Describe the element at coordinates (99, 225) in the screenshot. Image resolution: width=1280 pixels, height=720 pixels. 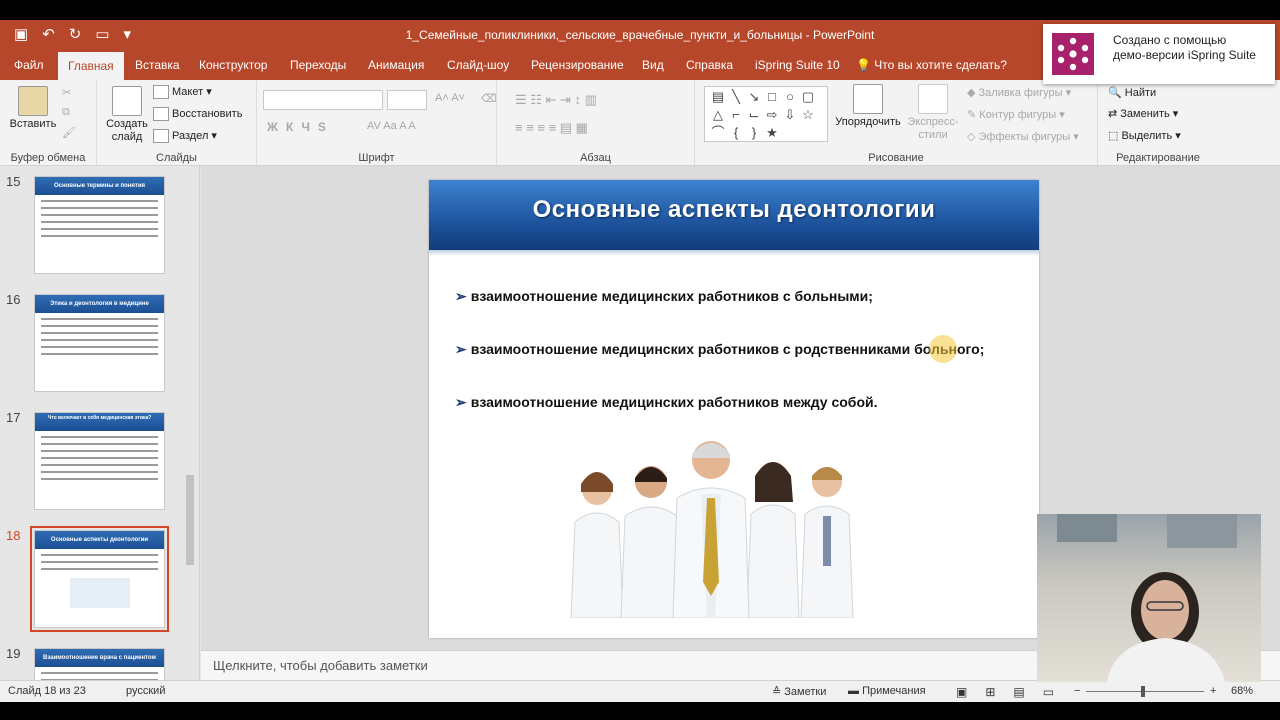
I see `slide-thumbnail: Основные термины и понятия` at that location.